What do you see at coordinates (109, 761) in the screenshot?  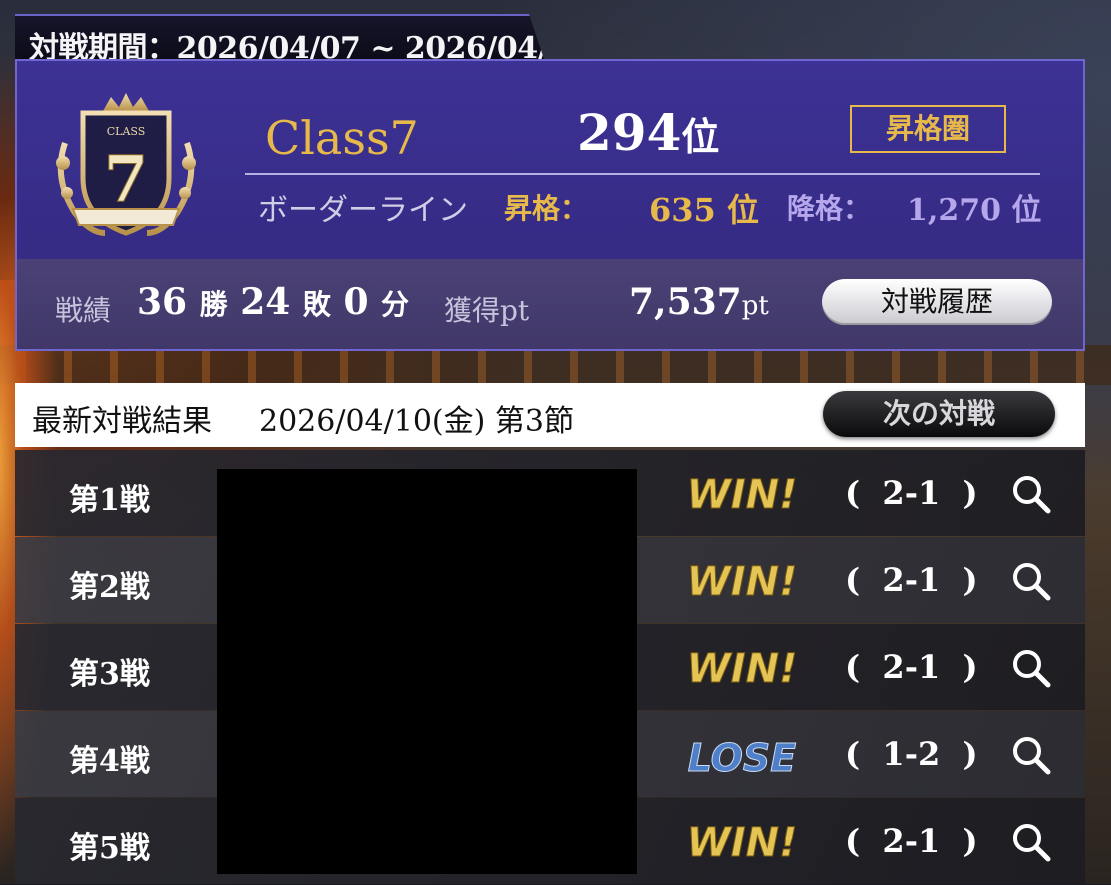 I see `match-label: 第4戦` at bounding box center [109, 761].